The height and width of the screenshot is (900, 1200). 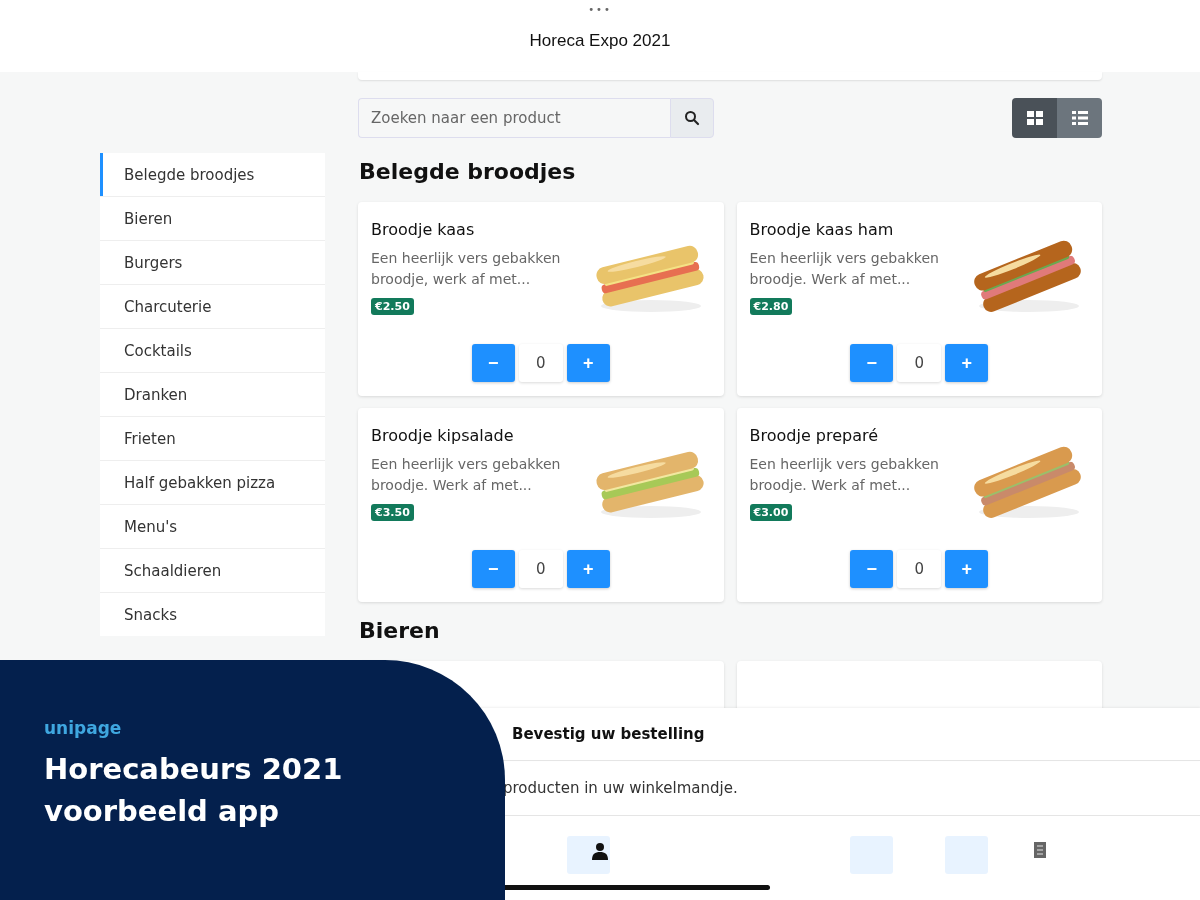 What do you see at coordinates (212, 262) in the screenshot?
I see `category-item: Burgers` at bounding box center [212, 262].